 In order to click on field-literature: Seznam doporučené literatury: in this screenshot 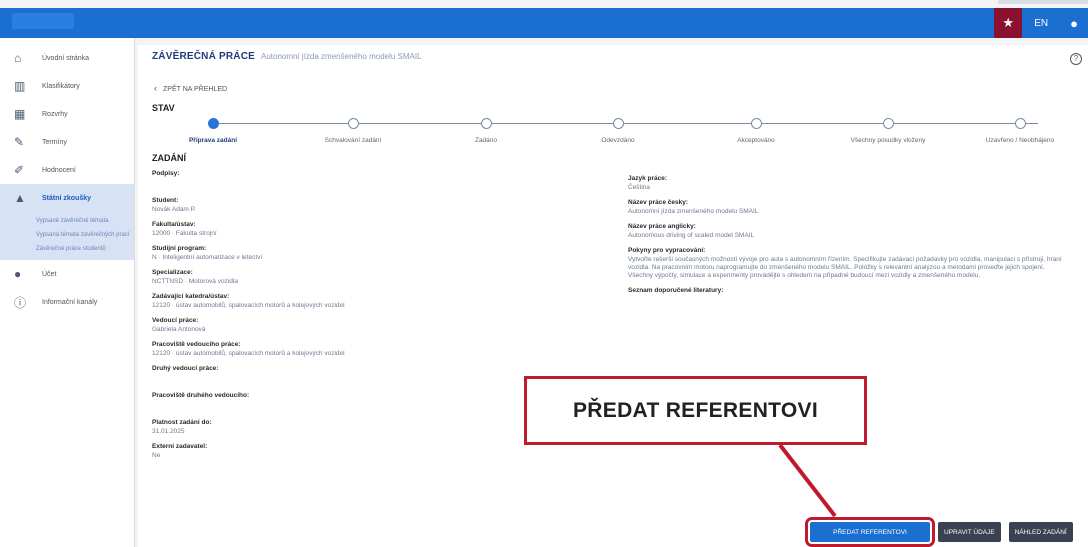, I will do `click(848, 290)`.